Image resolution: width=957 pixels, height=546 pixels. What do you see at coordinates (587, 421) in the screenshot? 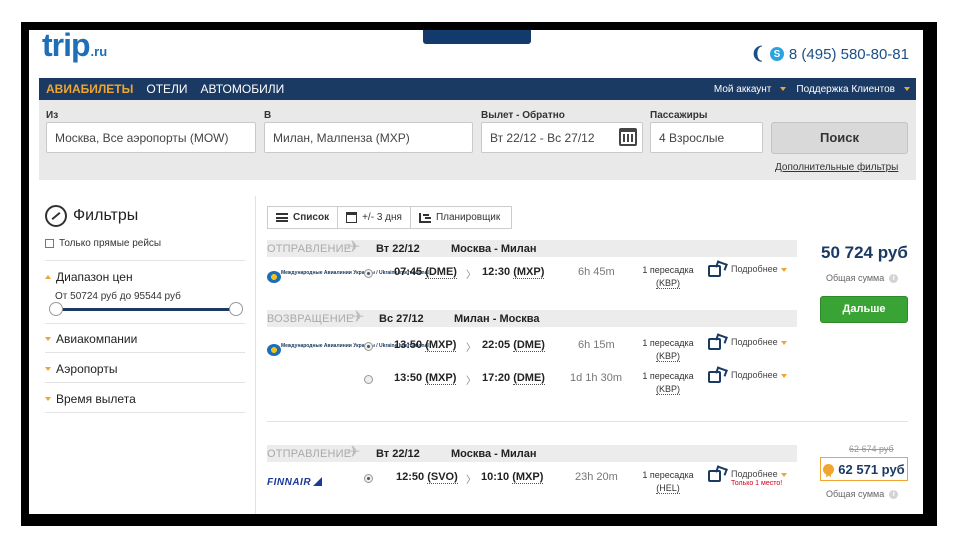
I see `result-divider` at bounding box center [587, 421].